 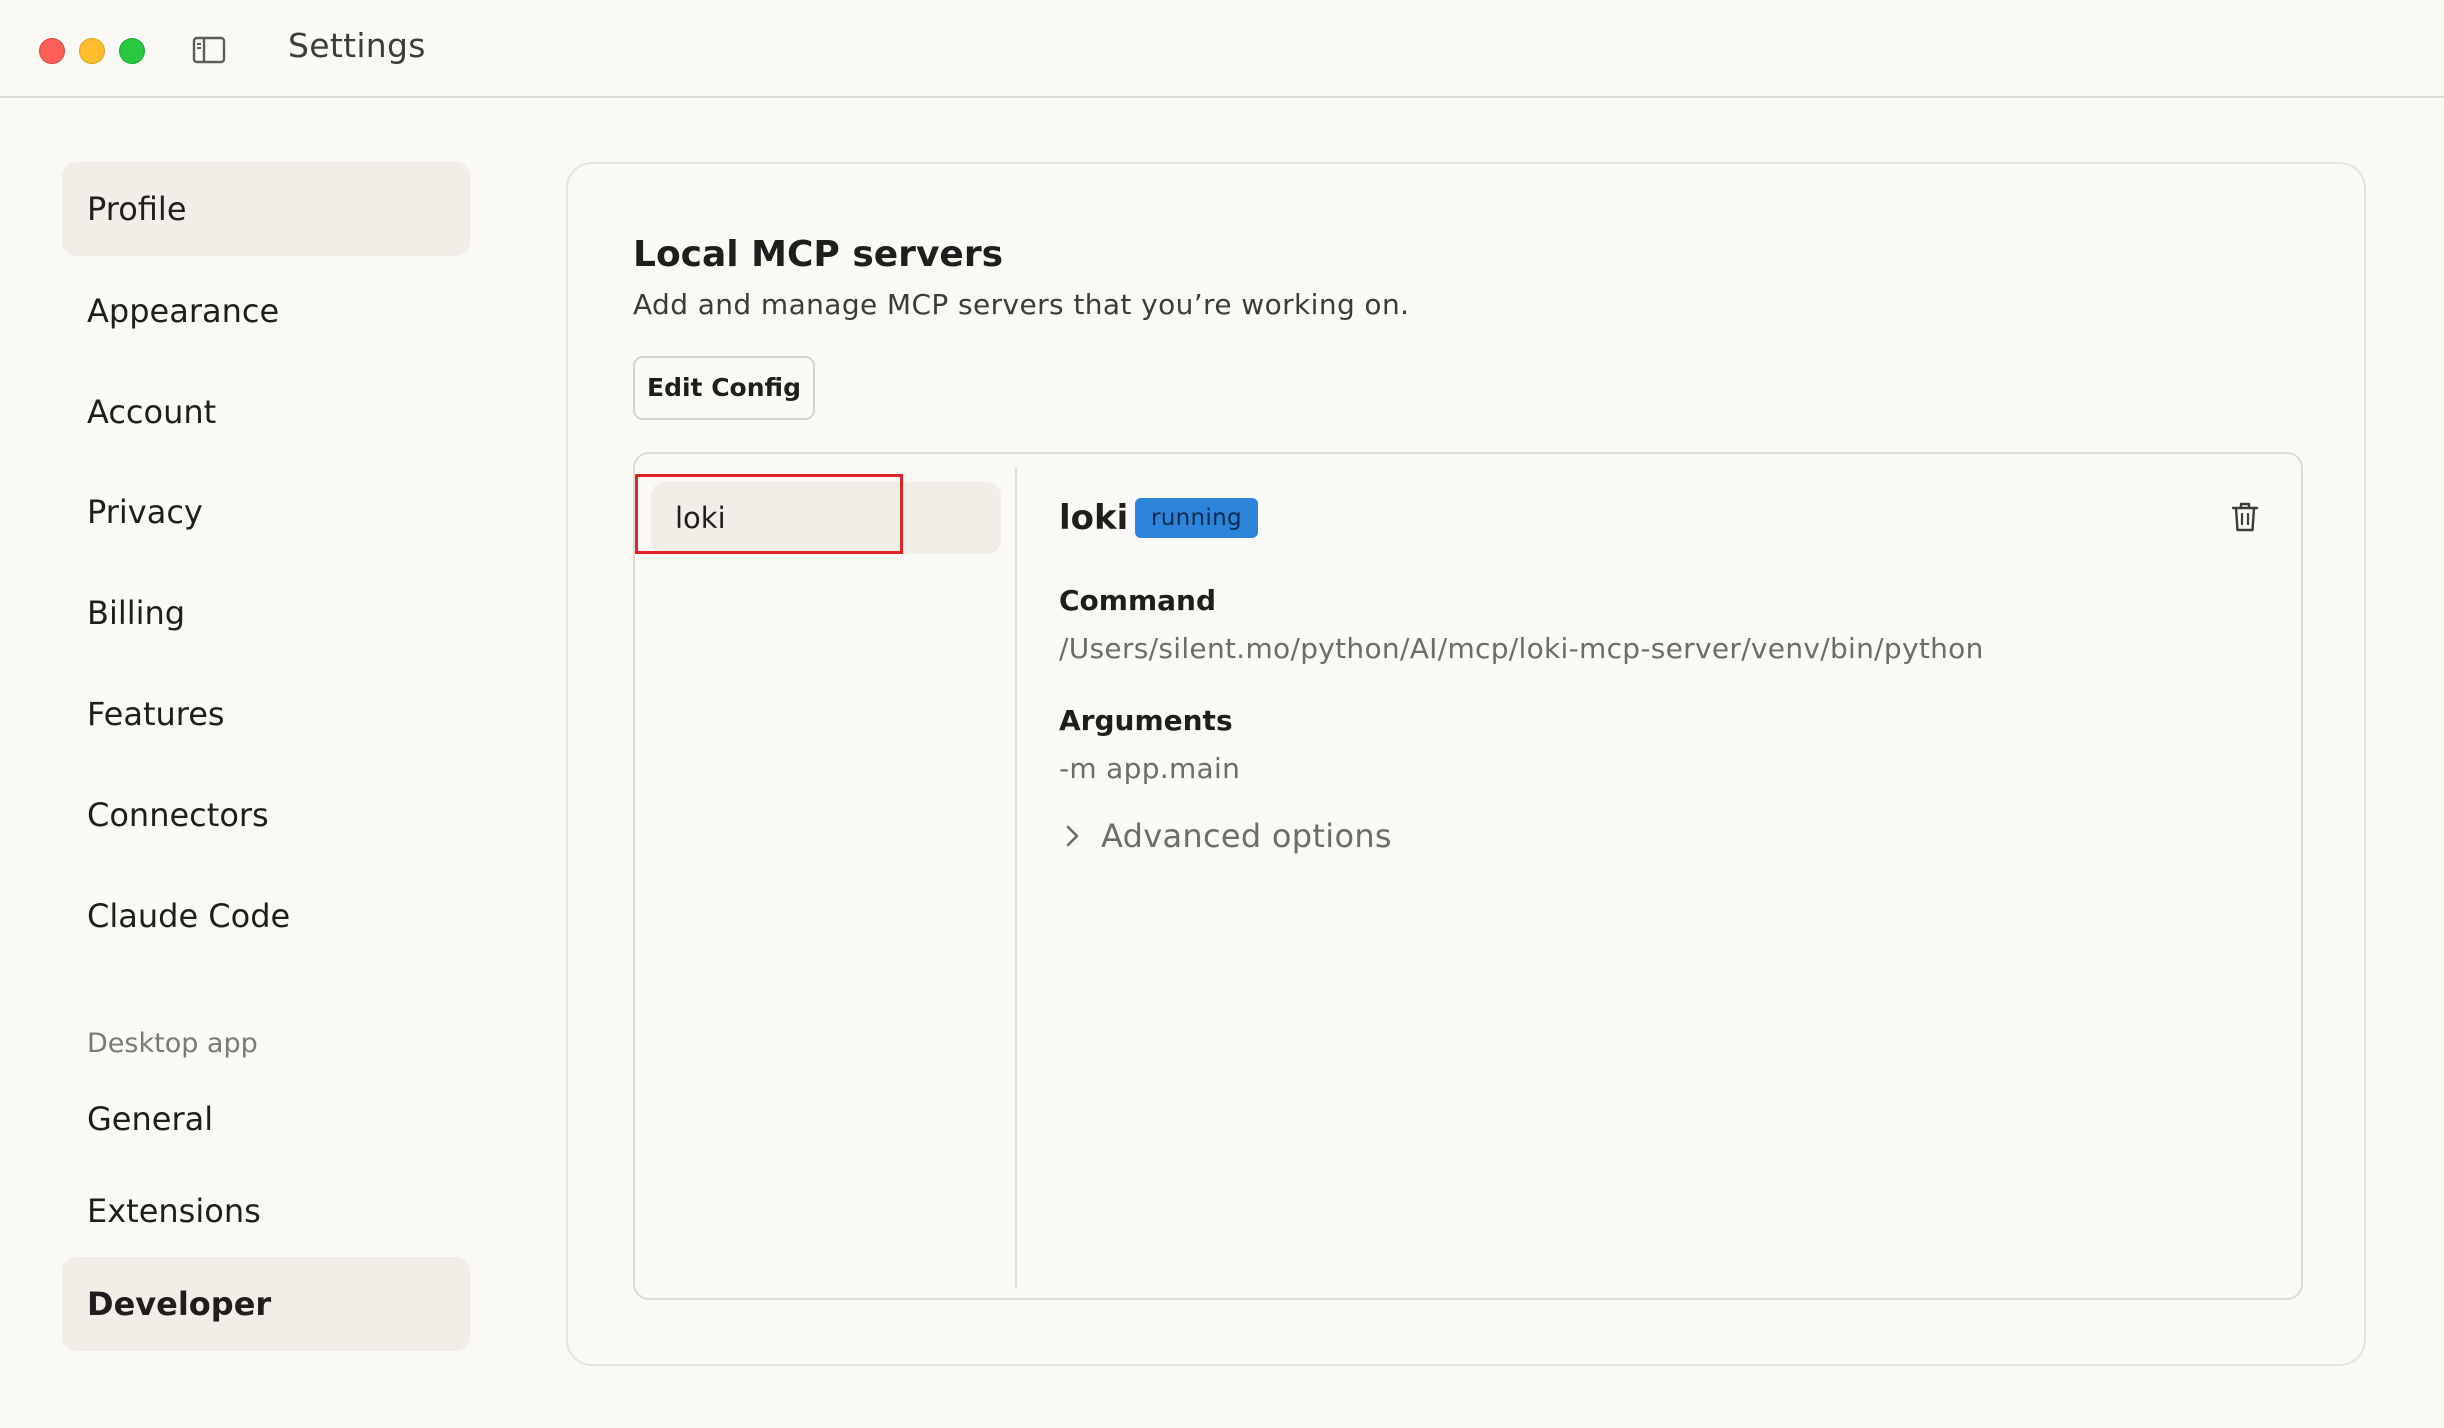 What do you see at coordinates (132, 51) in the screenshot?
I see `zoom-window-button` at bounding box center [132, 51].